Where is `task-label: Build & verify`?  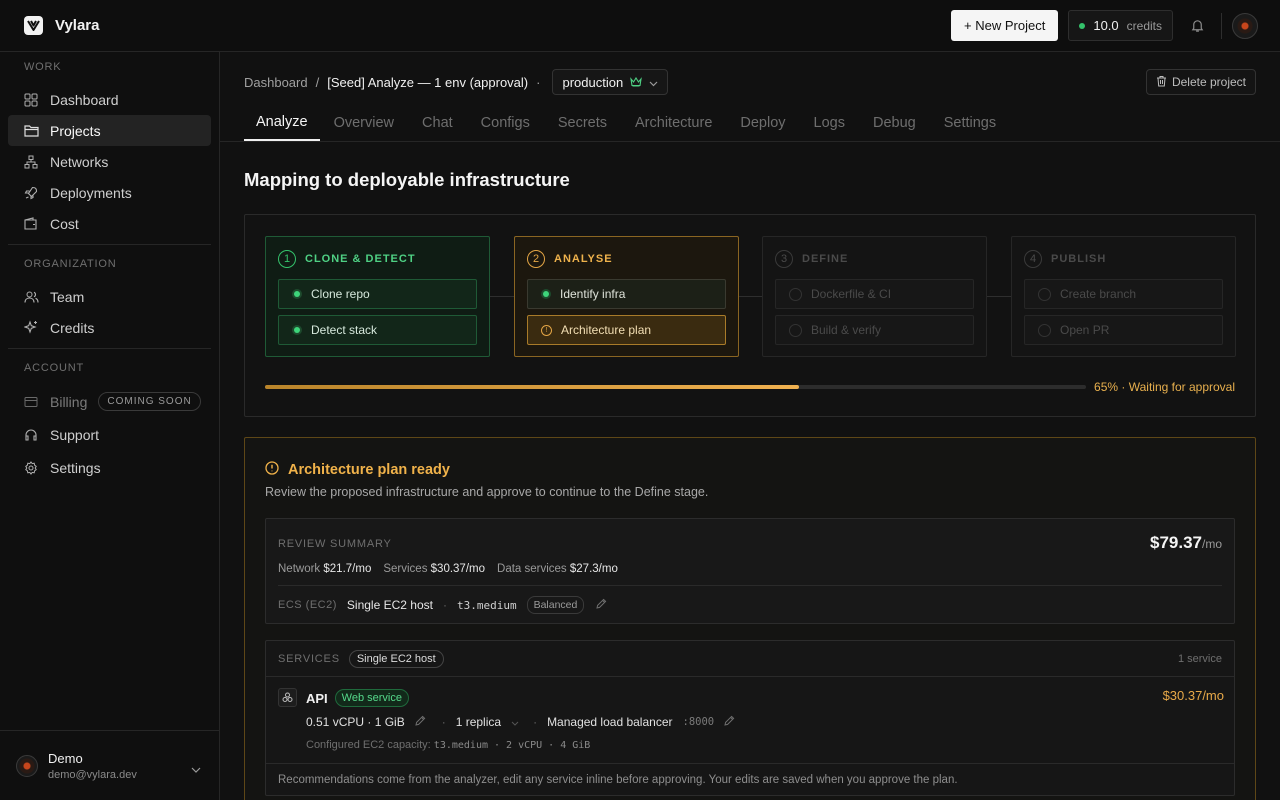
task-label: Build & verify is located at coordinates (846, 330).